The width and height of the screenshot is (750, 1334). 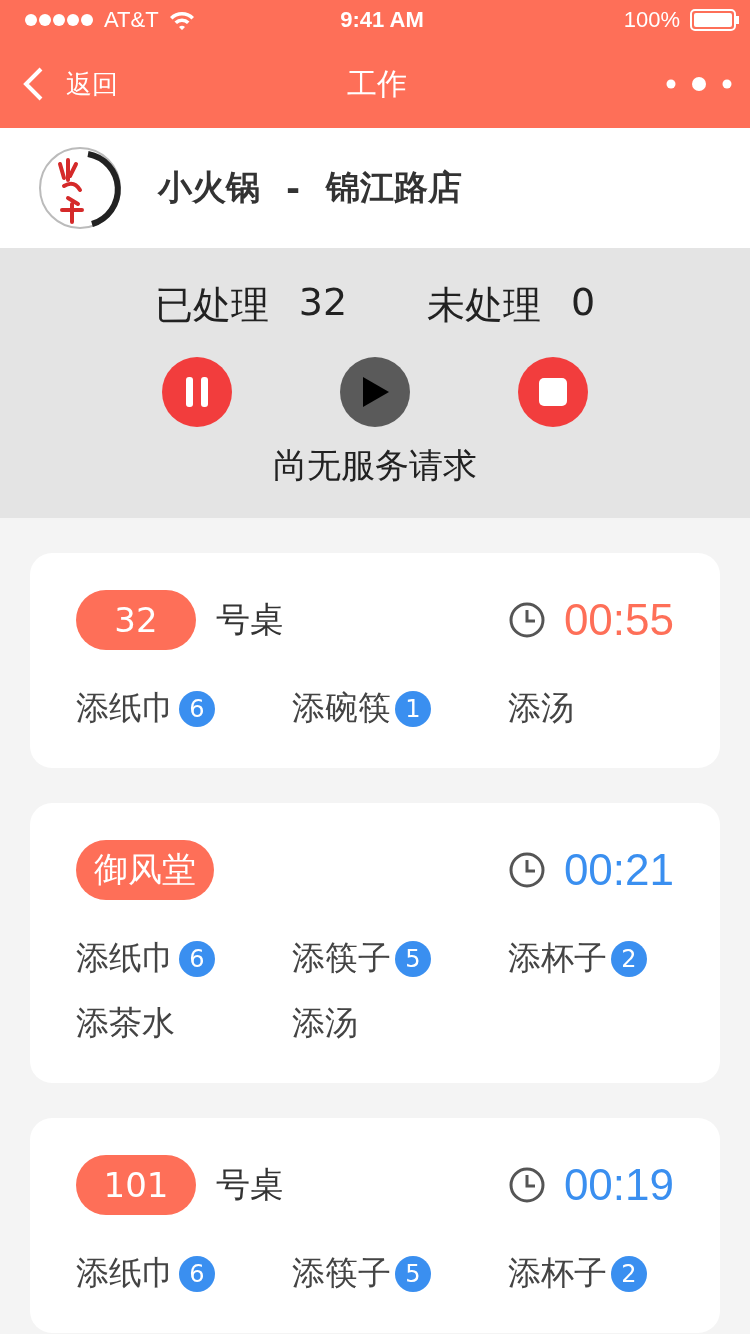 I want to click on pause-icon, so click(x=197, y=392).